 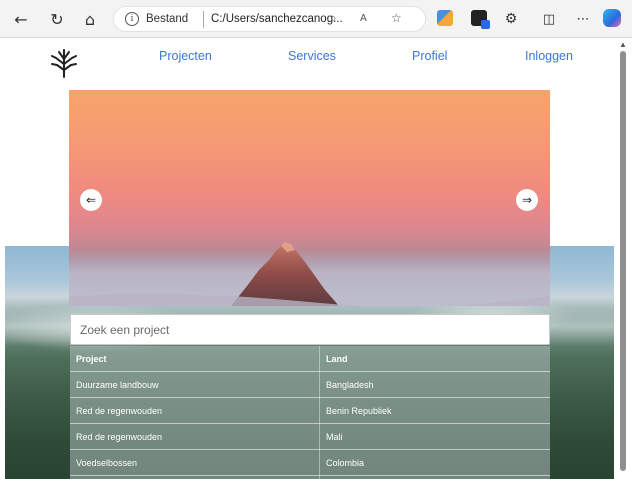 I want to click on copilot-icon, so click(x=612, y=18).